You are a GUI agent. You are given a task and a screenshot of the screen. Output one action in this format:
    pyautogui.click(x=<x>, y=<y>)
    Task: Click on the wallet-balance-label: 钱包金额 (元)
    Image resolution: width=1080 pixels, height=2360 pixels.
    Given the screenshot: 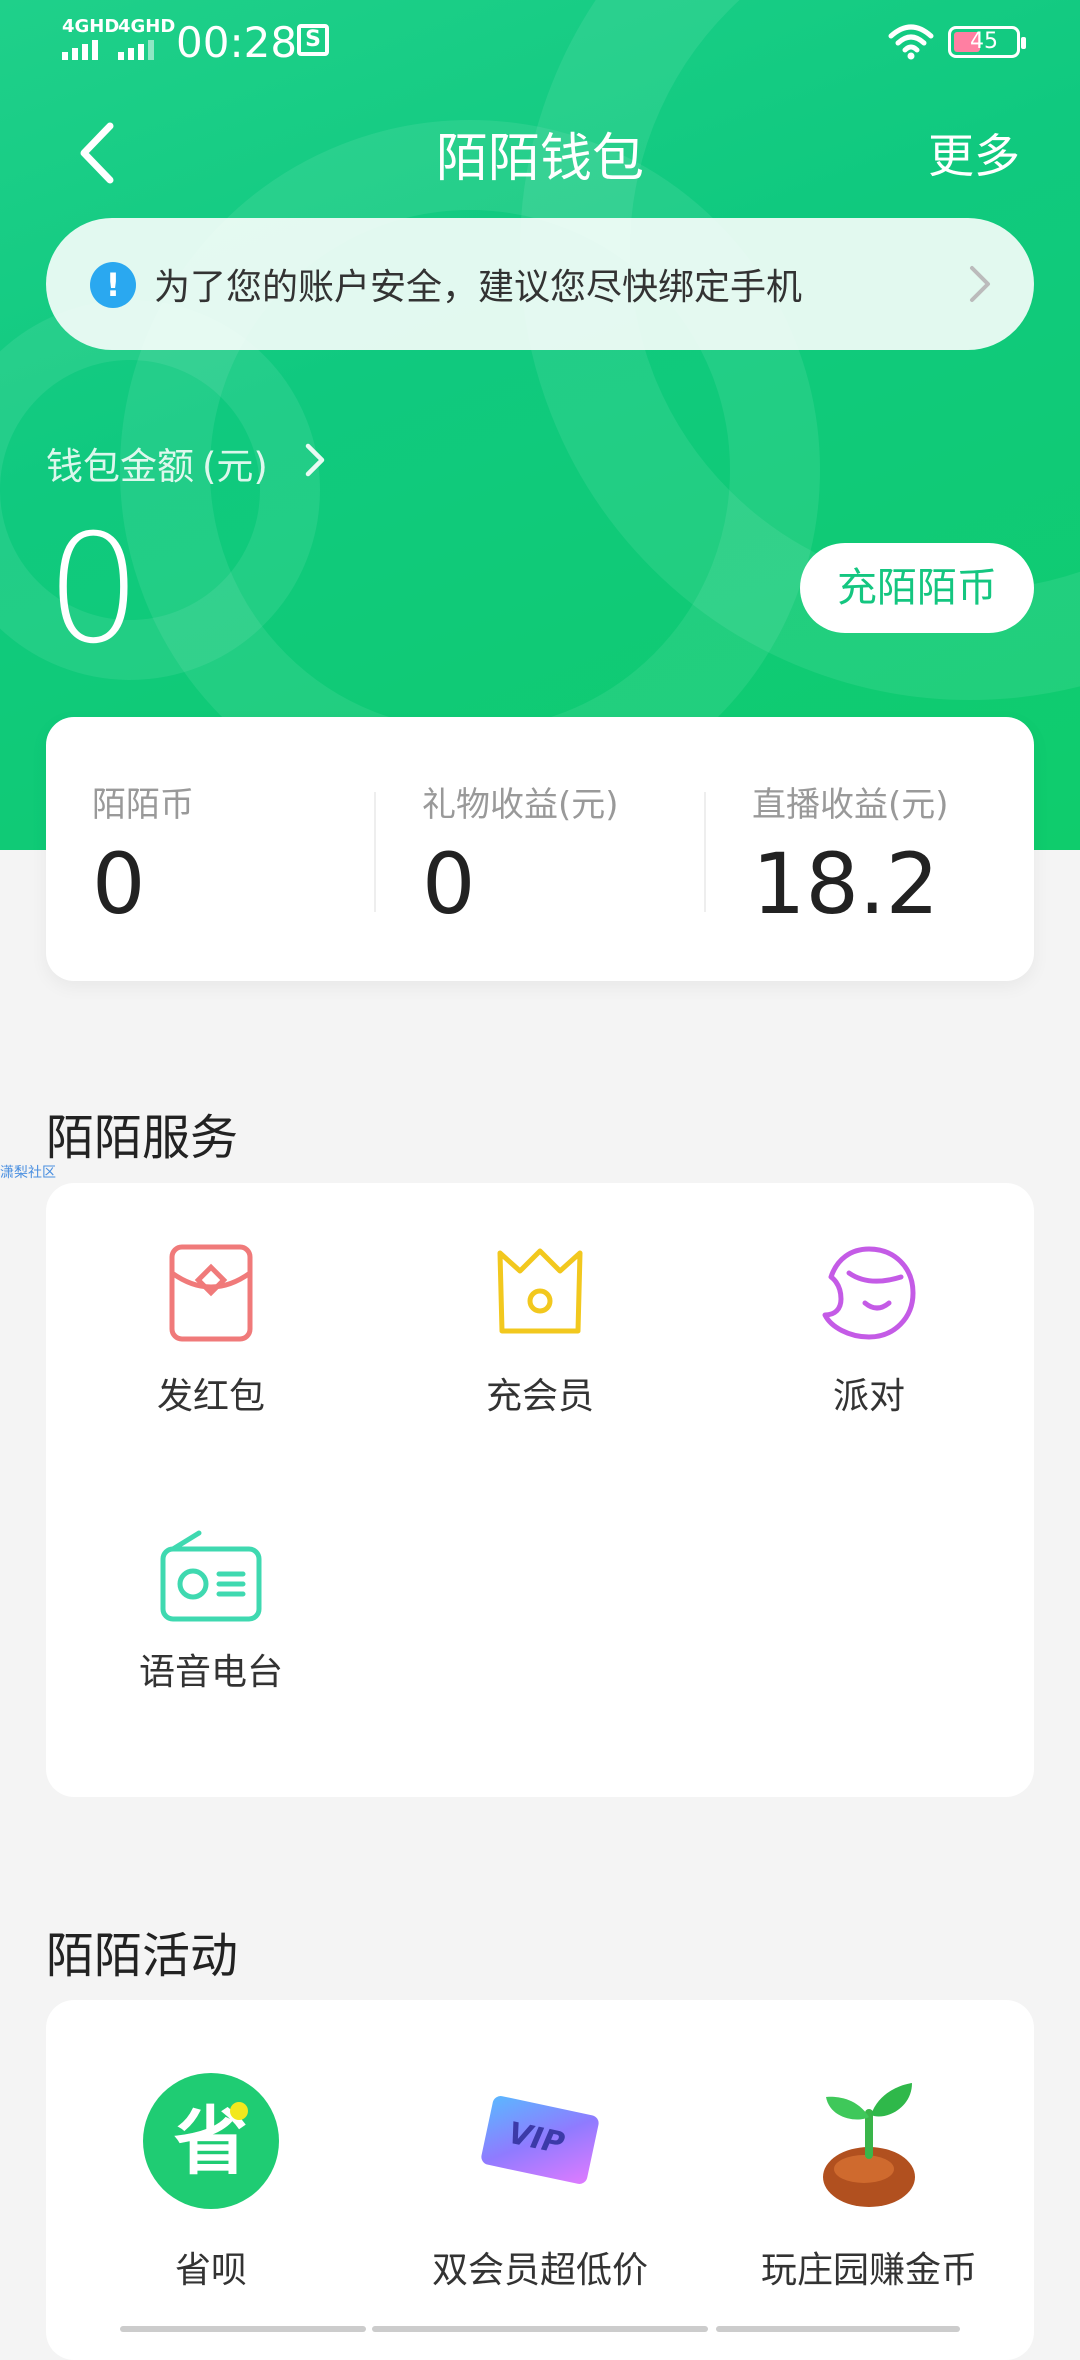 What is the action you would take?
    pyautogui.click(x=157, y=463)
    